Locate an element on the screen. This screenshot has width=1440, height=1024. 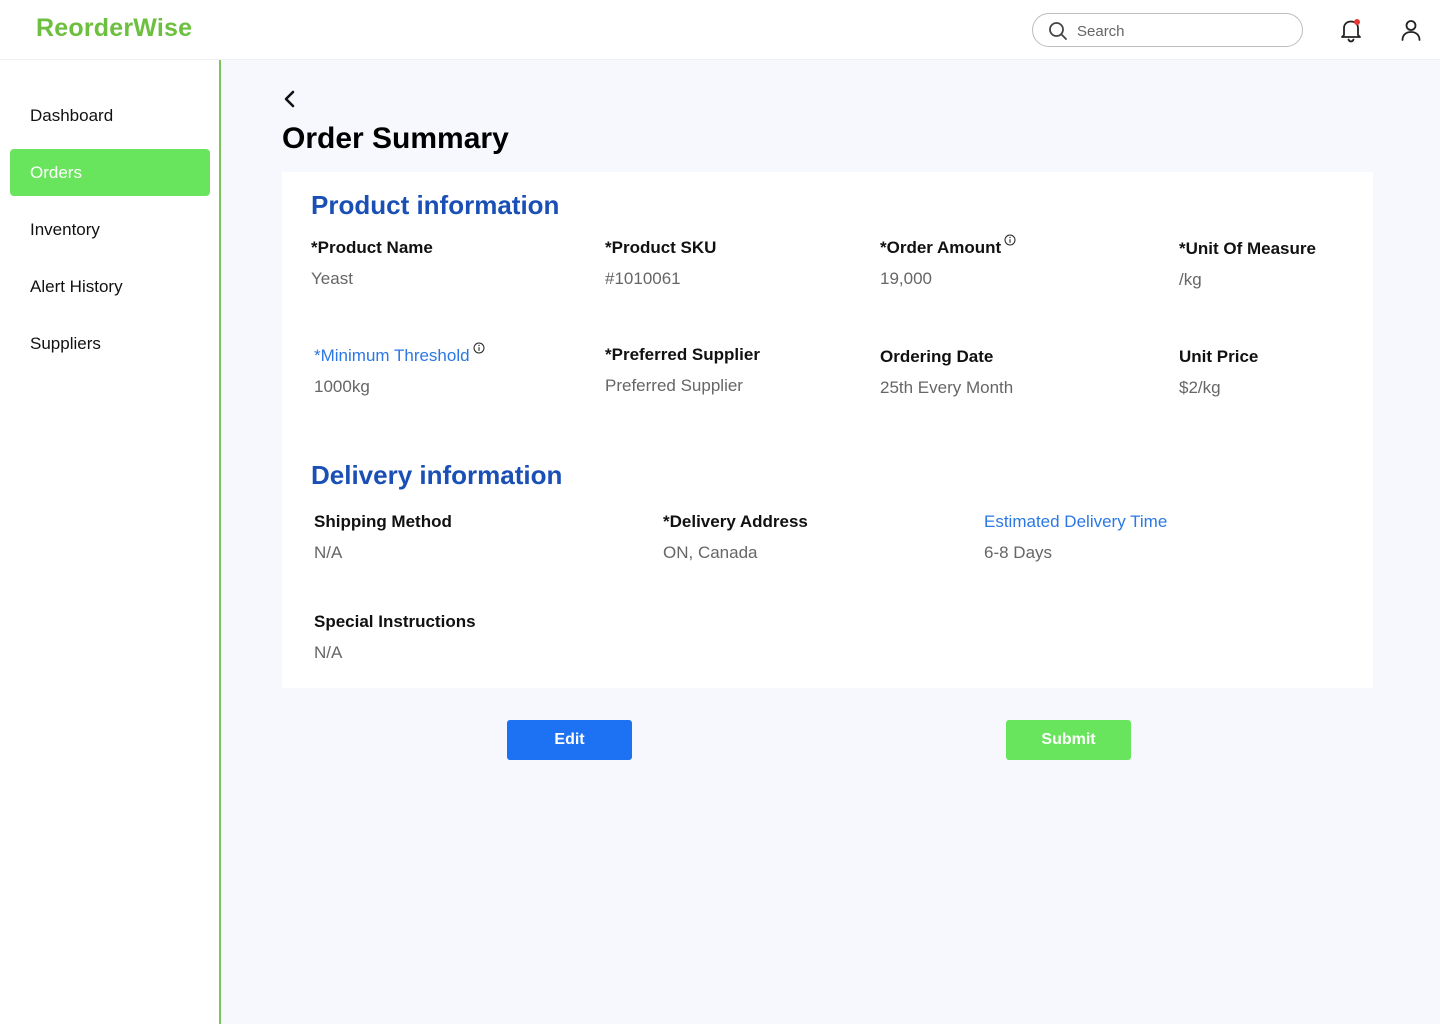
field-value: 25th Every Month is located at coordinates (947, 387).